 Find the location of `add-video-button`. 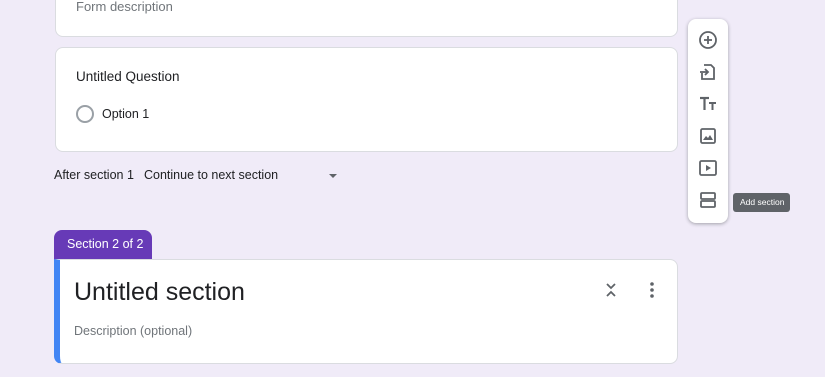

add-video-button is located at coordinates (708, 168).